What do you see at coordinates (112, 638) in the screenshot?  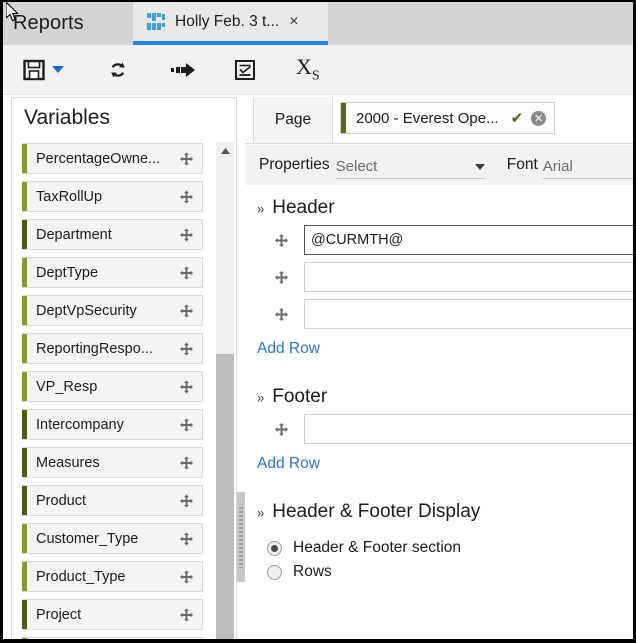 I see `variable-item: ProjectCode` at bounding box center [112, 638].